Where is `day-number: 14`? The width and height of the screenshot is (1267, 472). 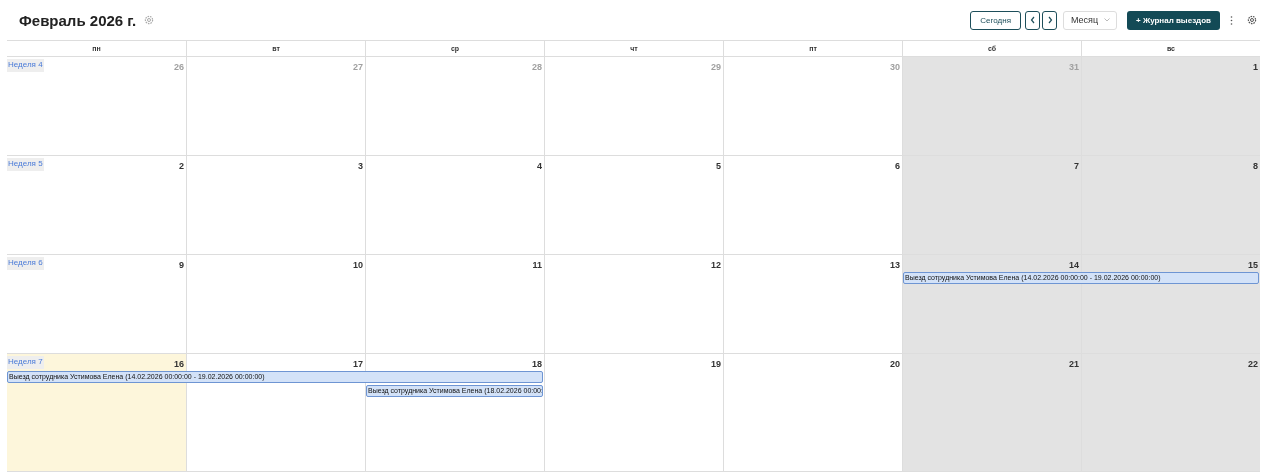 day-number: 14 is located at coordinates (1074, 265).